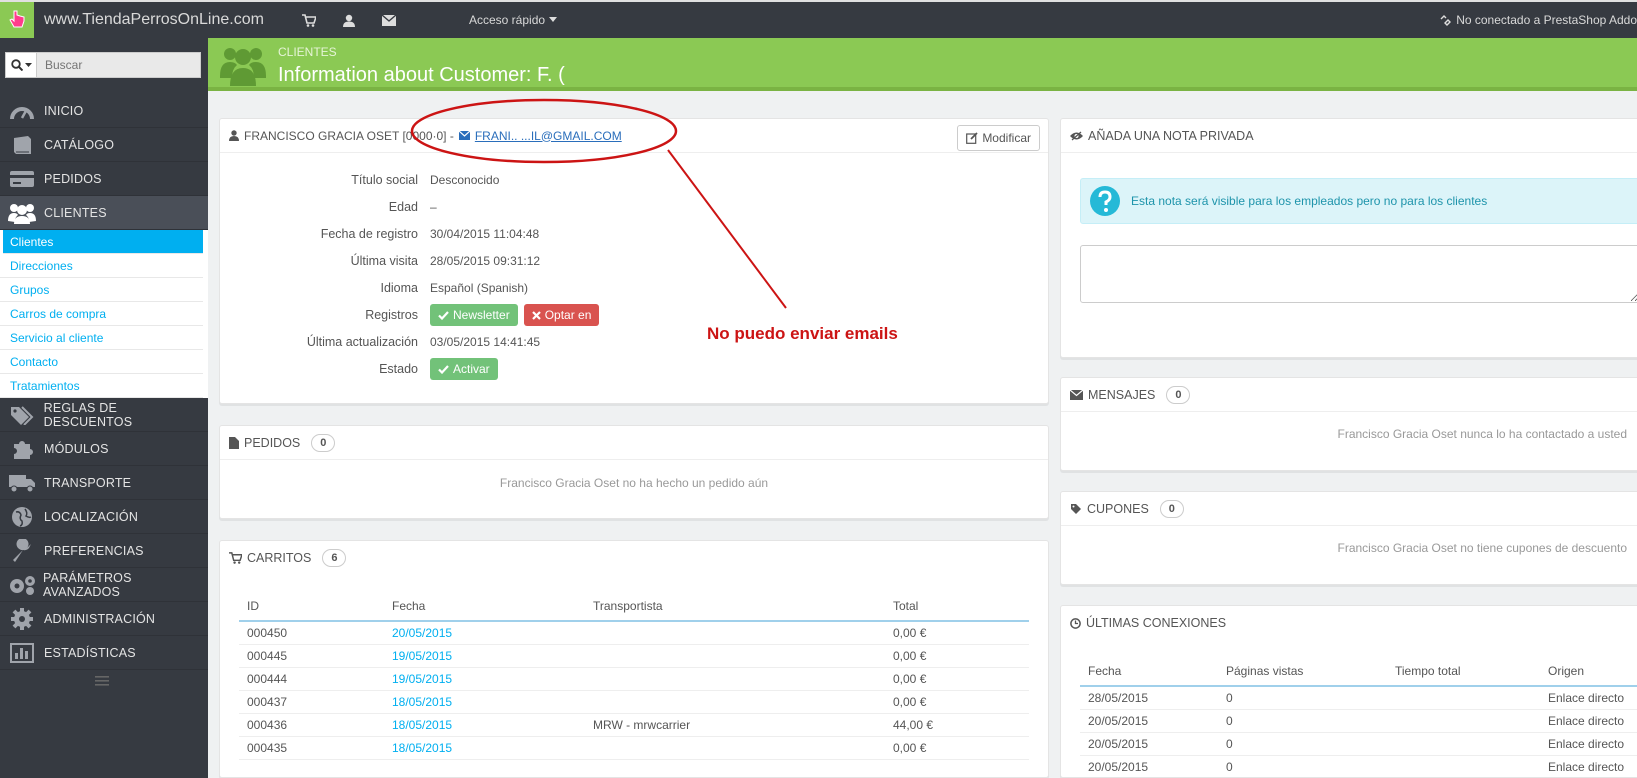  What do you see at coordinates (735, 725) in the screenshot?
I see `cart-carrier: MRW - mrwcarrier` at bounding box center [735, 725].